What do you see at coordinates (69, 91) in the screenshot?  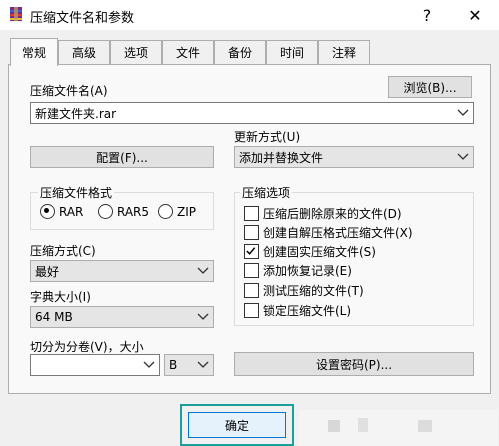 I see `archive-name-label: 压缩文件名(A)` at bounding box center [69, 91].